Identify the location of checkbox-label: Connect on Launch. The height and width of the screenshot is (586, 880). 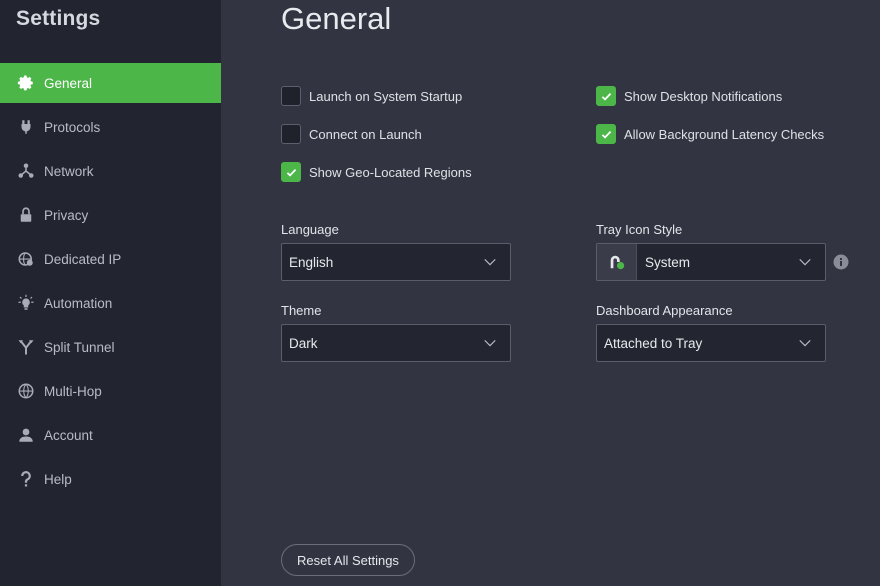
(365, 134).